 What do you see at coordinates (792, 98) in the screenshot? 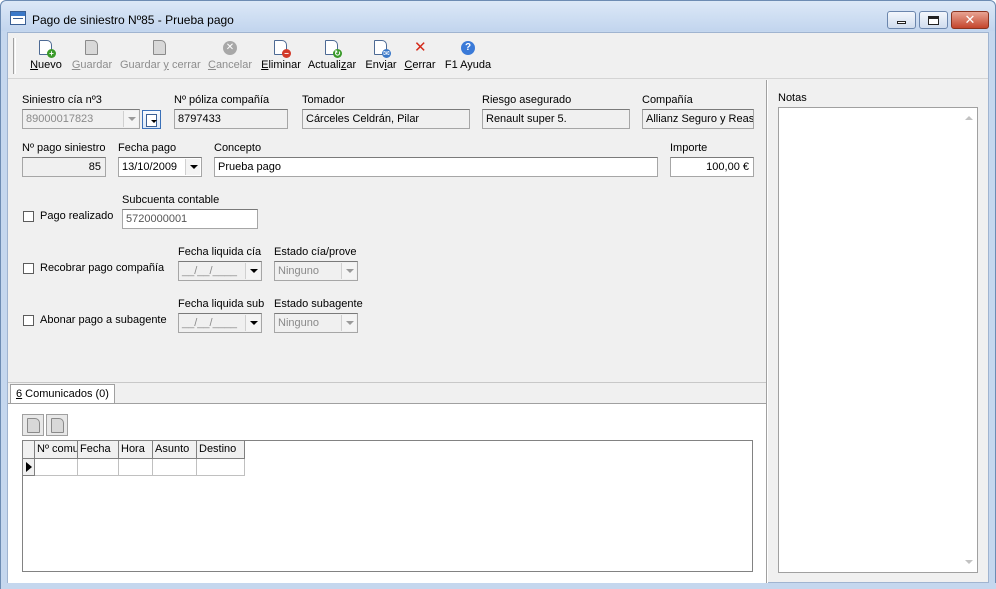
I see `notes-label: Notas` at bounding box center [792, 98].